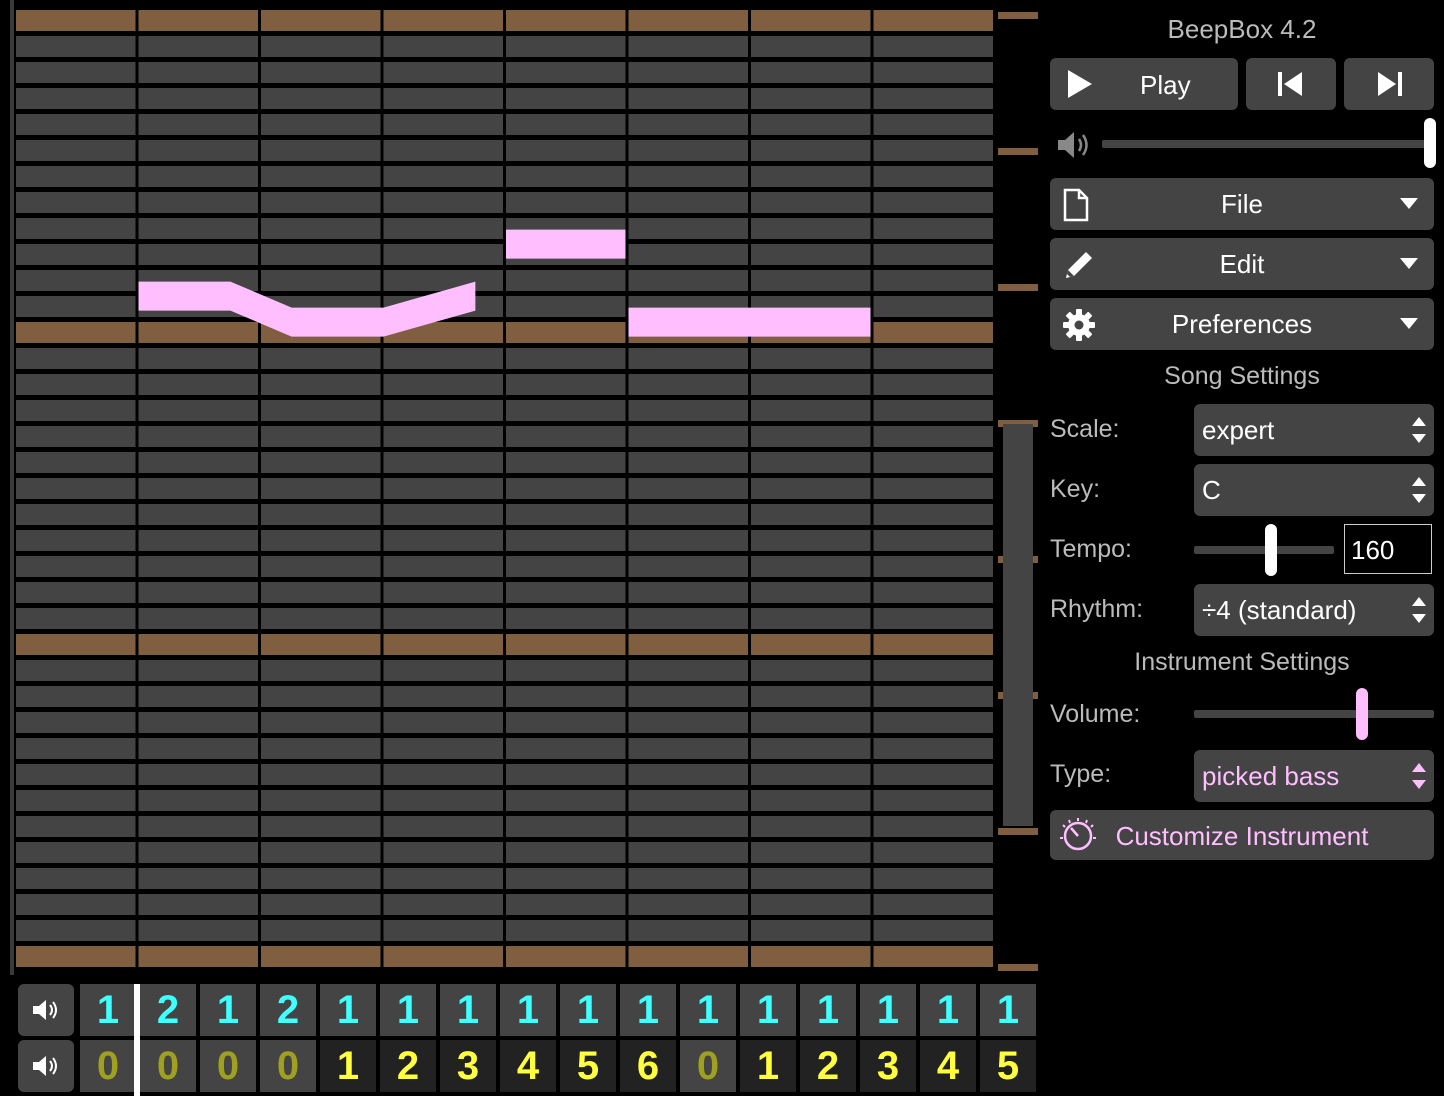  What do you see at coordinates (1242, 324) in the screenshot?
I see `preferences-menu: Preferences` at bounding box center [1242, 324].